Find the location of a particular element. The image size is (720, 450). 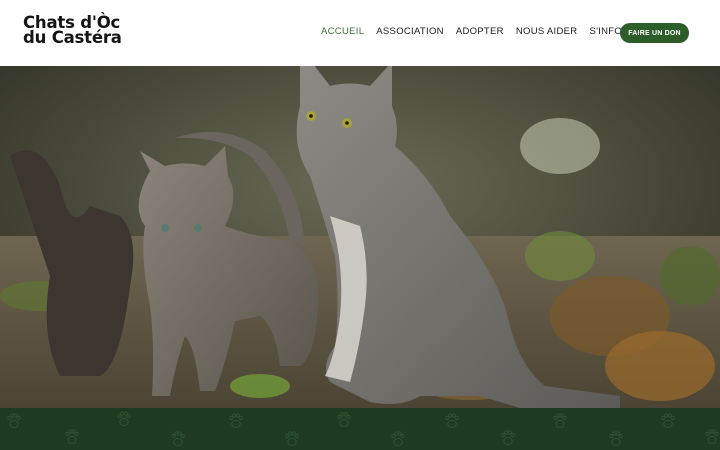

nav-item-nous-aider: NOUS AIDER is located at coordinates (547, 31).